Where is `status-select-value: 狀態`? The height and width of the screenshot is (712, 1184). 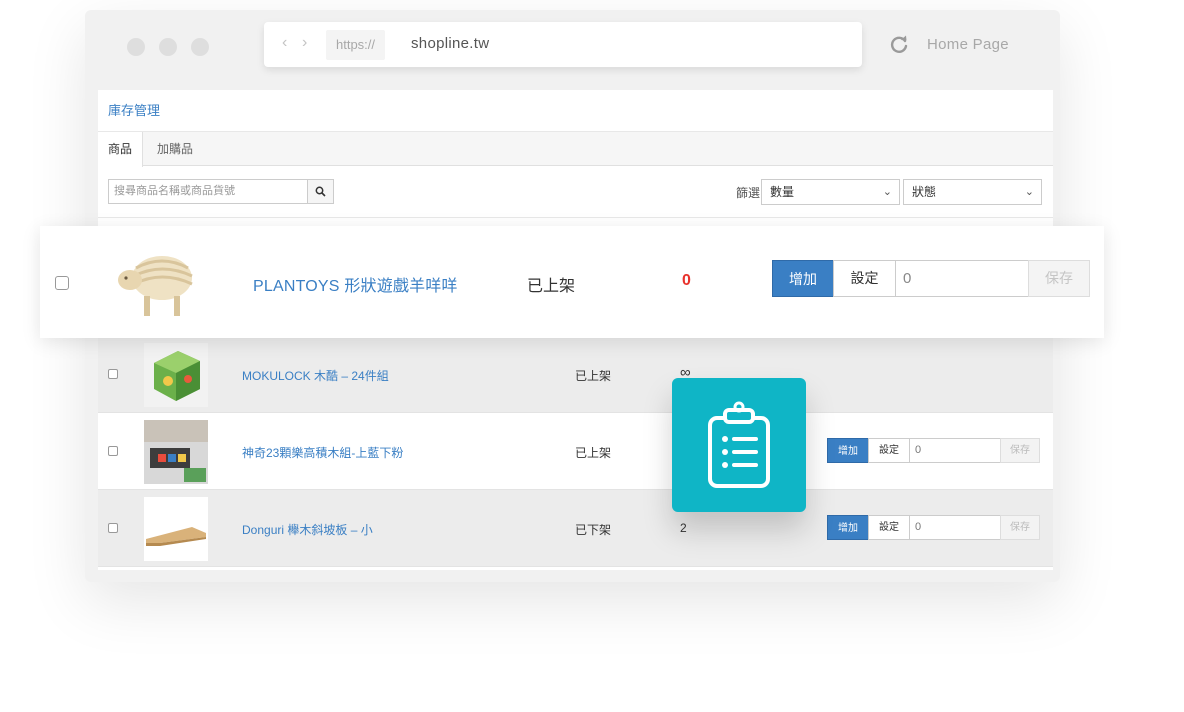 status-select-value: 狀態 is located at coordinates (924, 192).